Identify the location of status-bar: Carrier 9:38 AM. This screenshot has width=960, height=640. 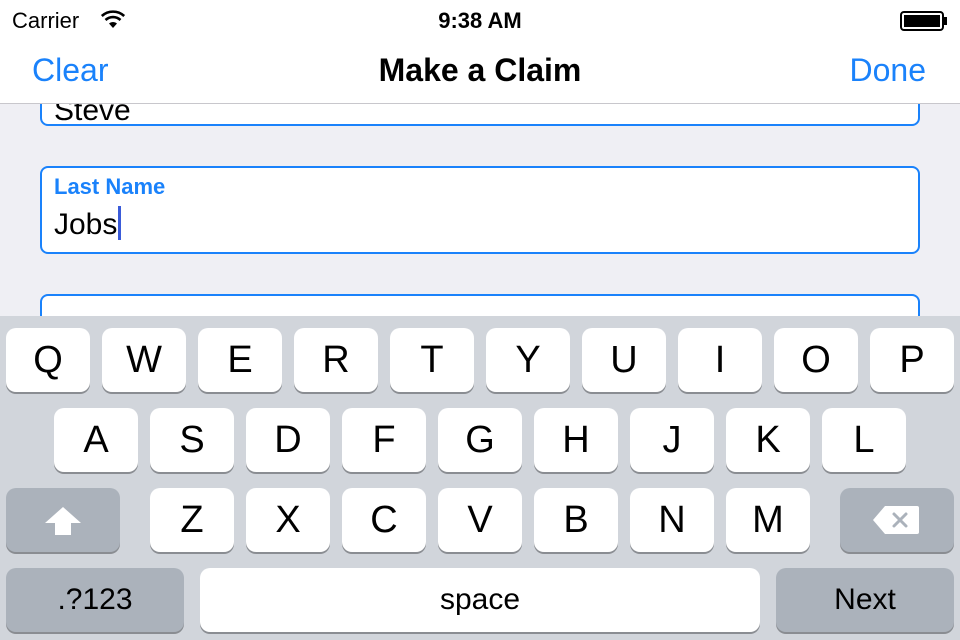
(480, 20).